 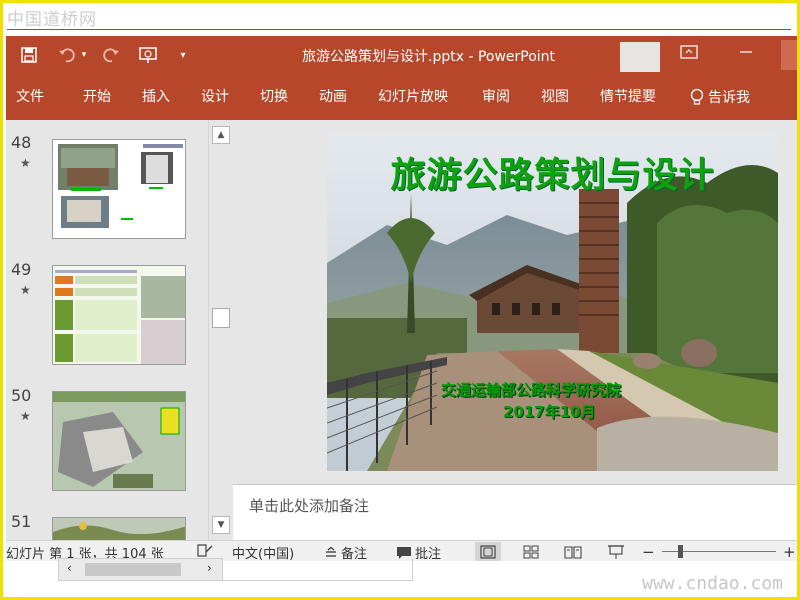 I want to click on comments-label: 批注, so click(x=428, y=554).